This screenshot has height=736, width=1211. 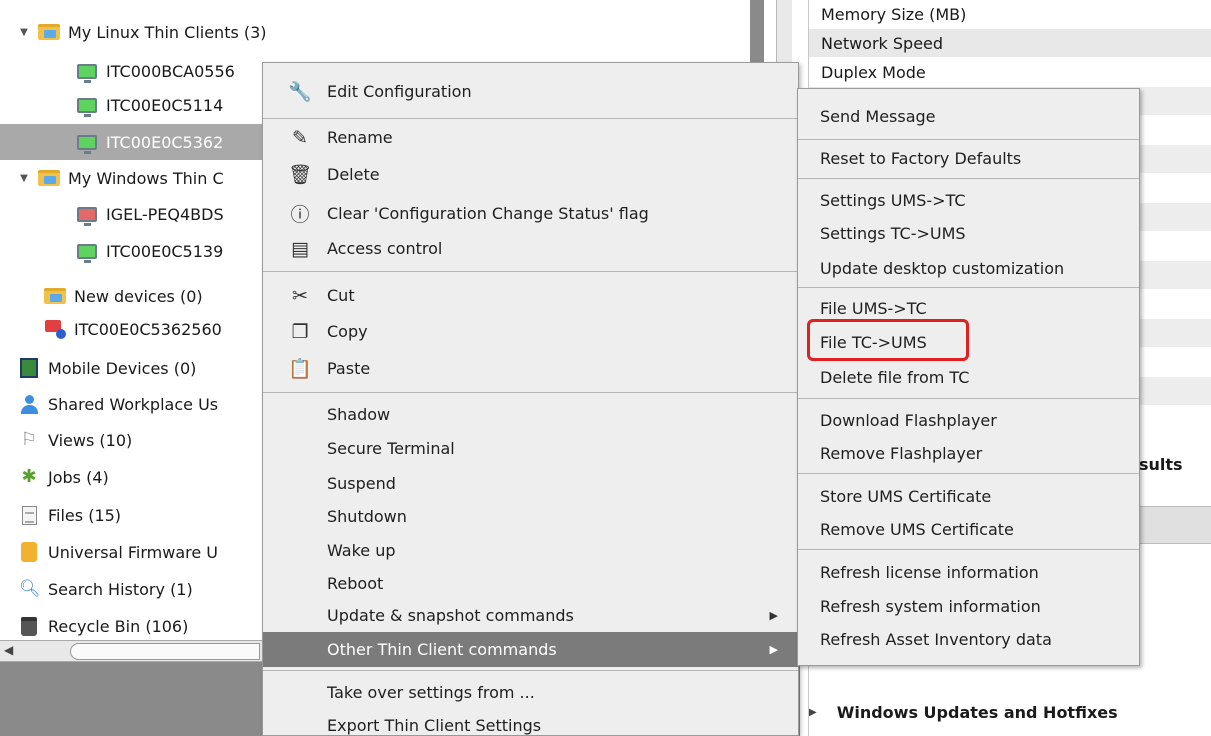 I want to click on tree-item-label: IGEL-PEQ4BDS, so click(x=165, y=214).